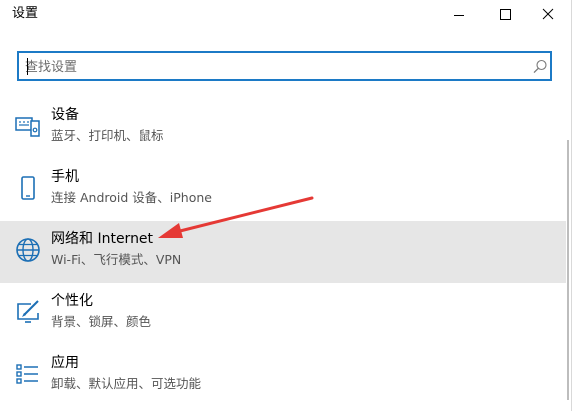  What do you see at coordinates (28, 126) in the screenshot?
I see `devices-icon` at bounding box center [28, 126].